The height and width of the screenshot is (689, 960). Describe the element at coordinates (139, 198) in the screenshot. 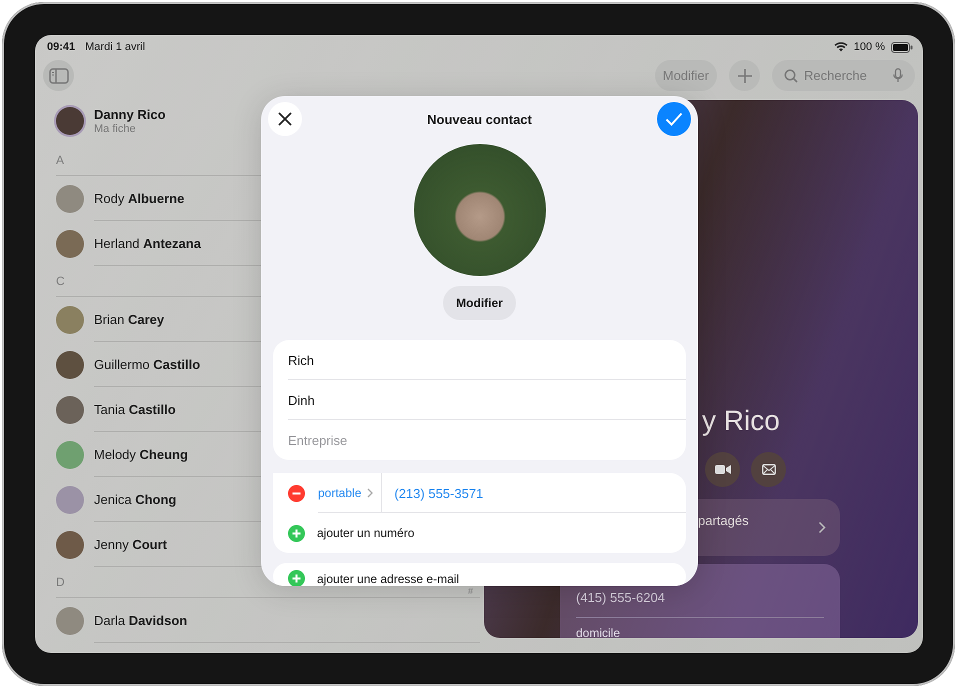

I see `contact-name: Rody Albuerne` at that location.